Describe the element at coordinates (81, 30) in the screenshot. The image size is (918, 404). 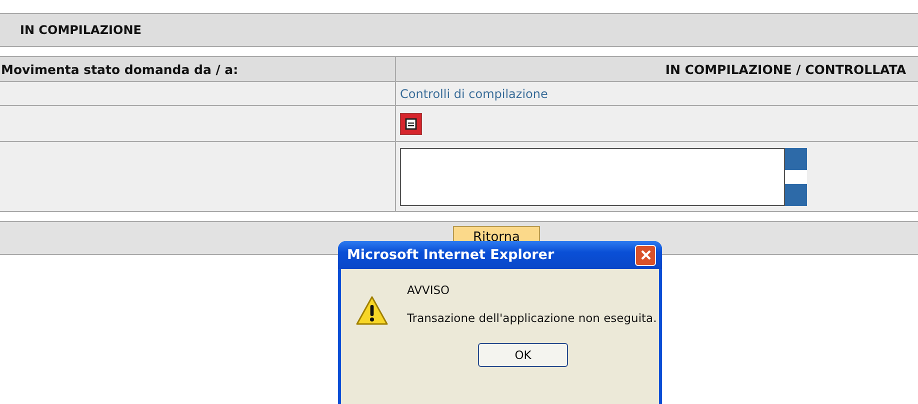
I see `section-title: IN COMPILAZIONE` at that location.